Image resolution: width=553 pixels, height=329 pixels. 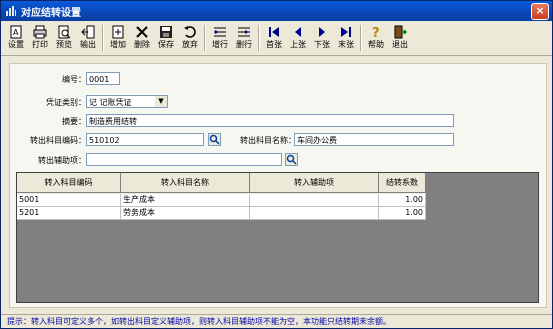 I want to click on voucher-type-select: 记 记账凭证 ▼, so click(x=127, y=101).